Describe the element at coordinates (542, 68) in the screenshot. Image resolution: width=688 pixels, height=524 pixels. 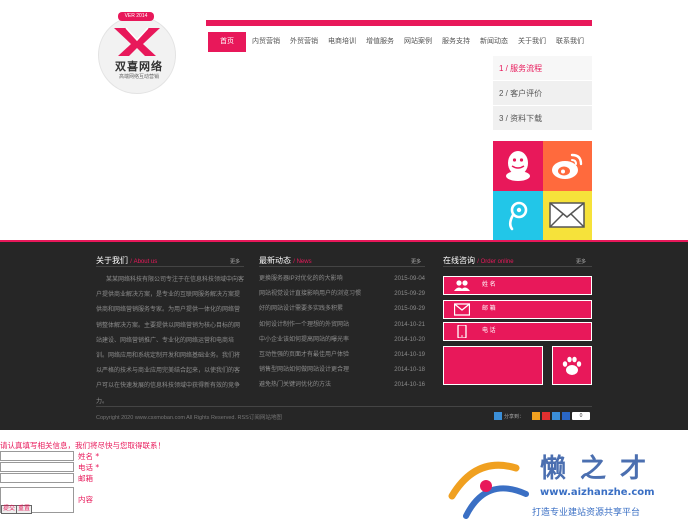
I see `side-item-service-process: 1 / 服务流程` at that location.